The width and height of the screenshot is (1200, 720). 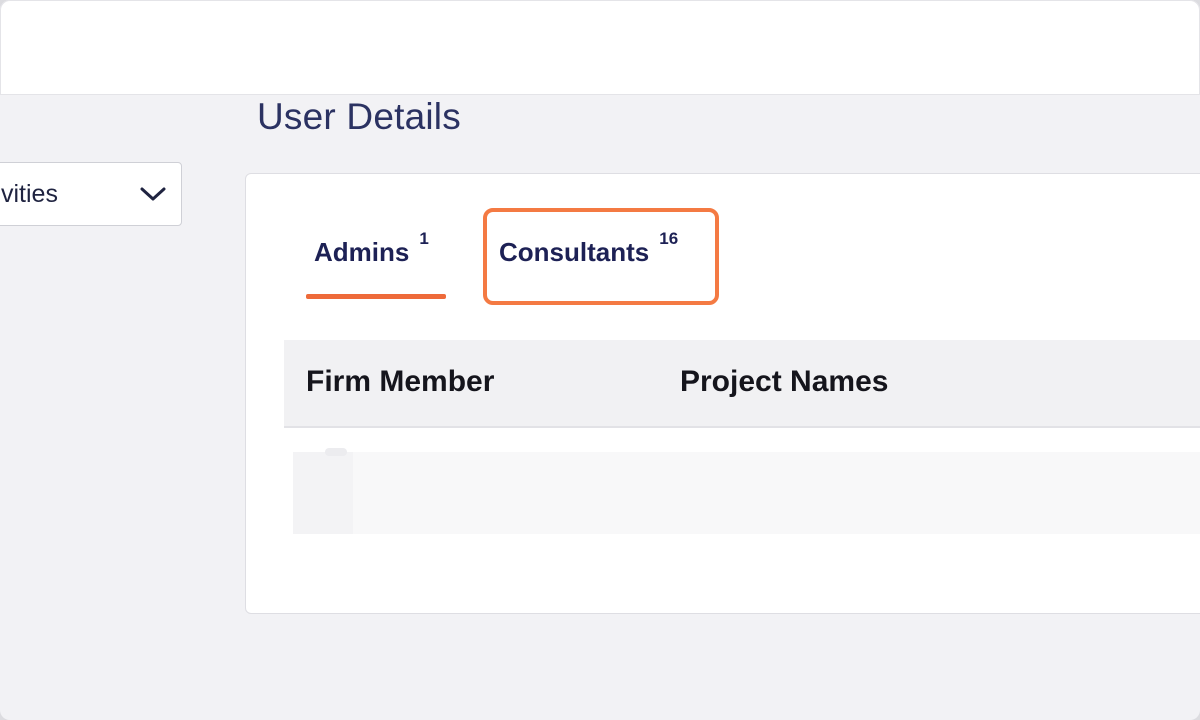 What do you see at coordinates (91, 194) in the screenshot?
I see `activity-filter-select: vities` at bounding box center [91, 194].